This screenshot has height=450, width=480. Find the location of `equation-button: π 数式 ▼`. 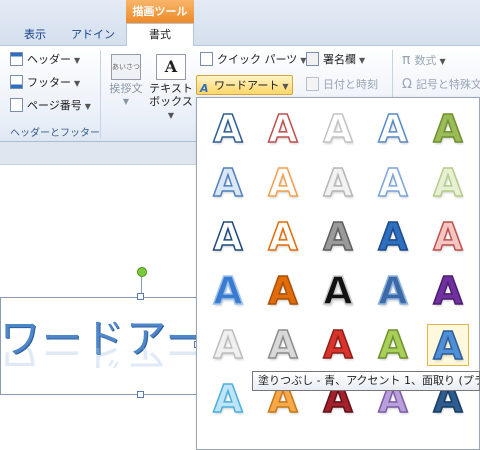

equation-button: π 数式 ▼ is located at coordinates (424, 60).